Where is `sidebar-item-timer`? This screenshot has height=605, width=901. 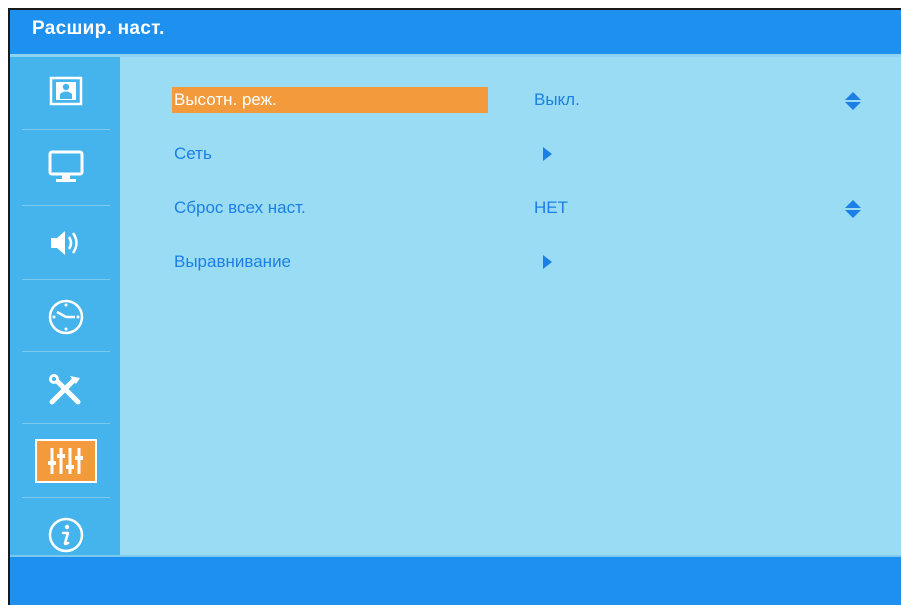 sidebar-item-timer is located at coordinates (66, 317).